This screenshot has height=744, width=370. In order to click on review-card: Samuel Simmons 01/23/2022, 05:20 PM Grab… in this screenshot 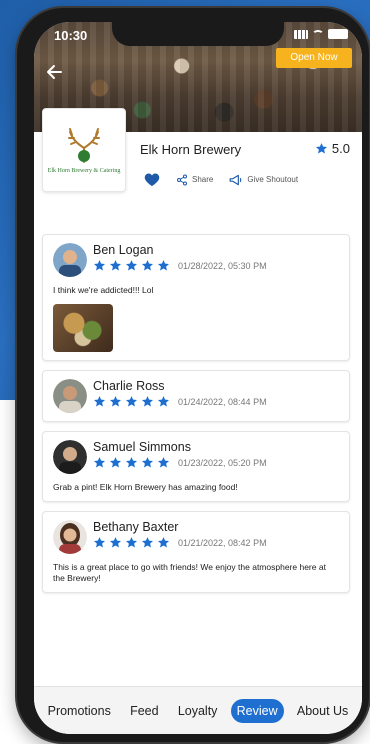, I will do `click(196, 466)`.